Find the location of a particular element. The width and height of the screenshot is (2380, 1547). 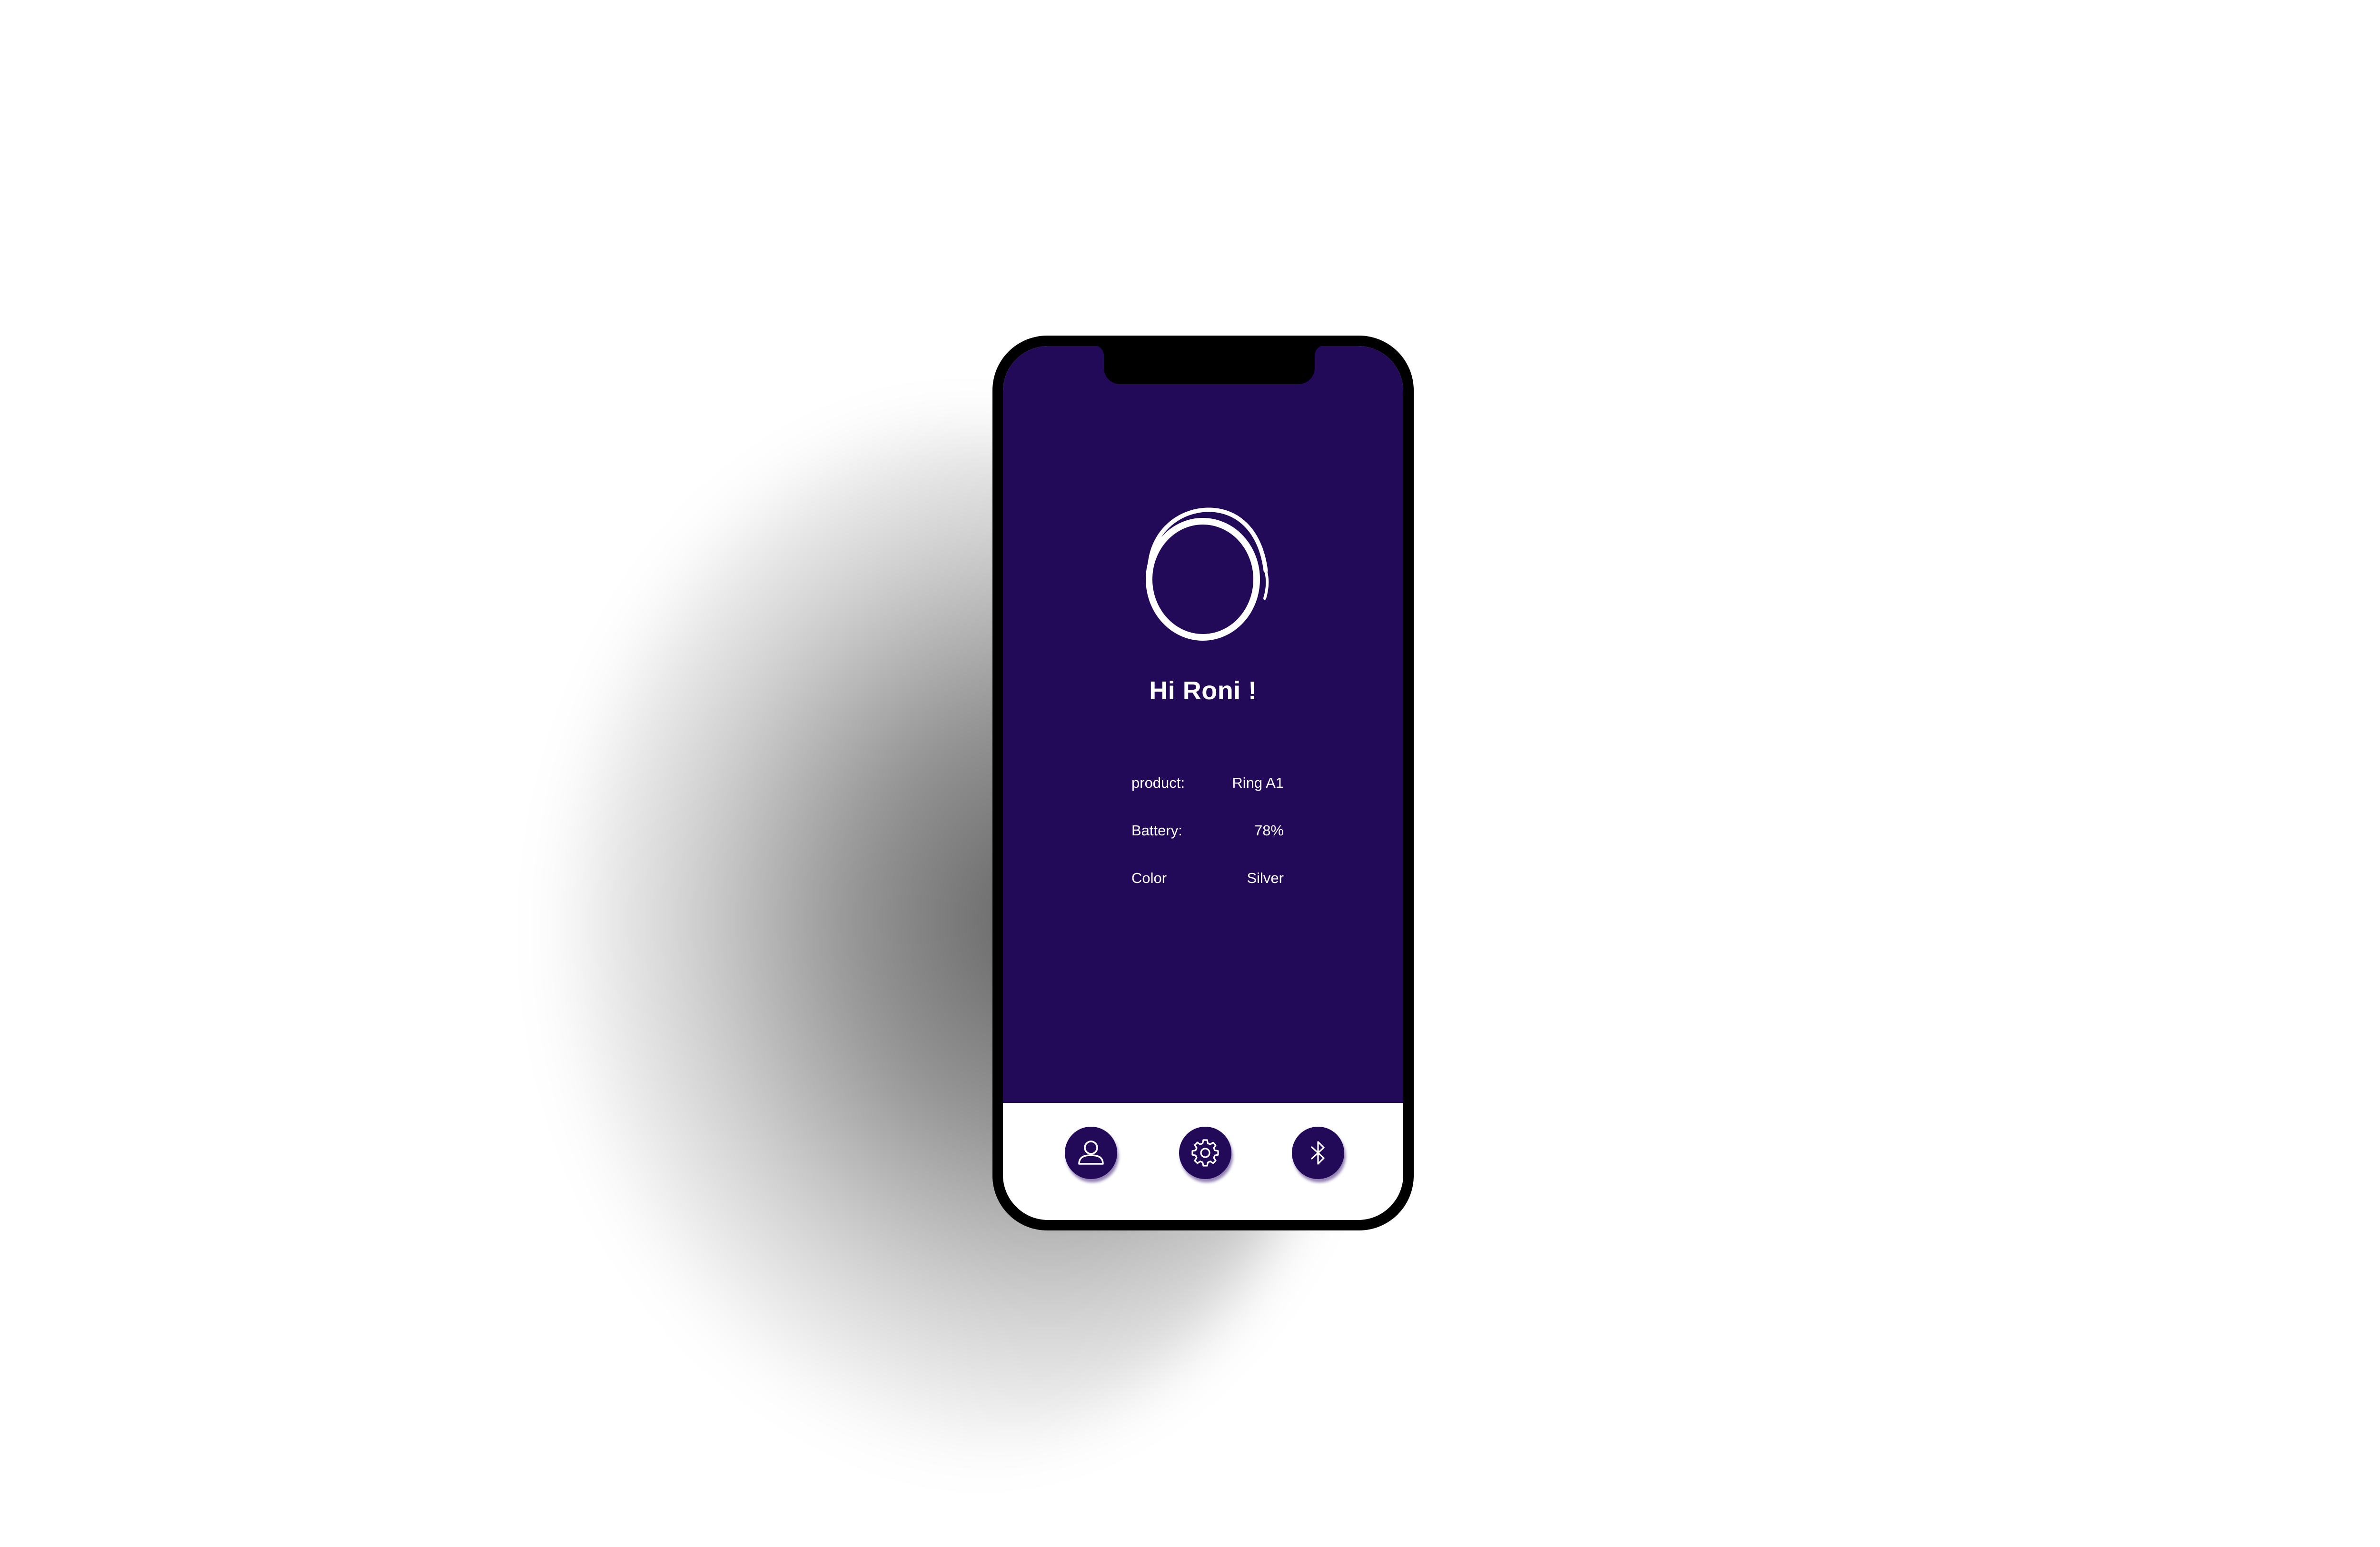

battery-value: 78% is located at coordinates (1269, 830).